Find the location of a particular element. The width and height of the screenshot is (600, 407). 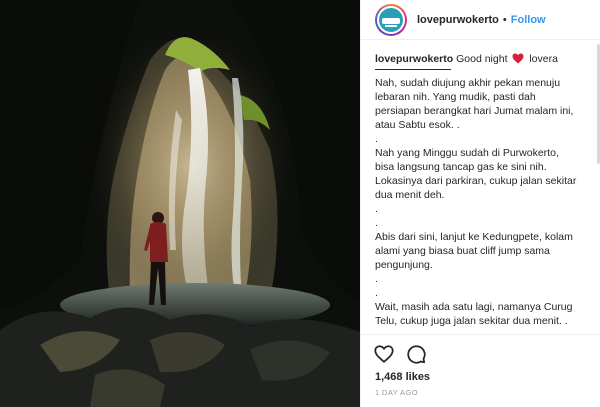

username-link: lovepurwokerto is located at coordinates (458, 20).